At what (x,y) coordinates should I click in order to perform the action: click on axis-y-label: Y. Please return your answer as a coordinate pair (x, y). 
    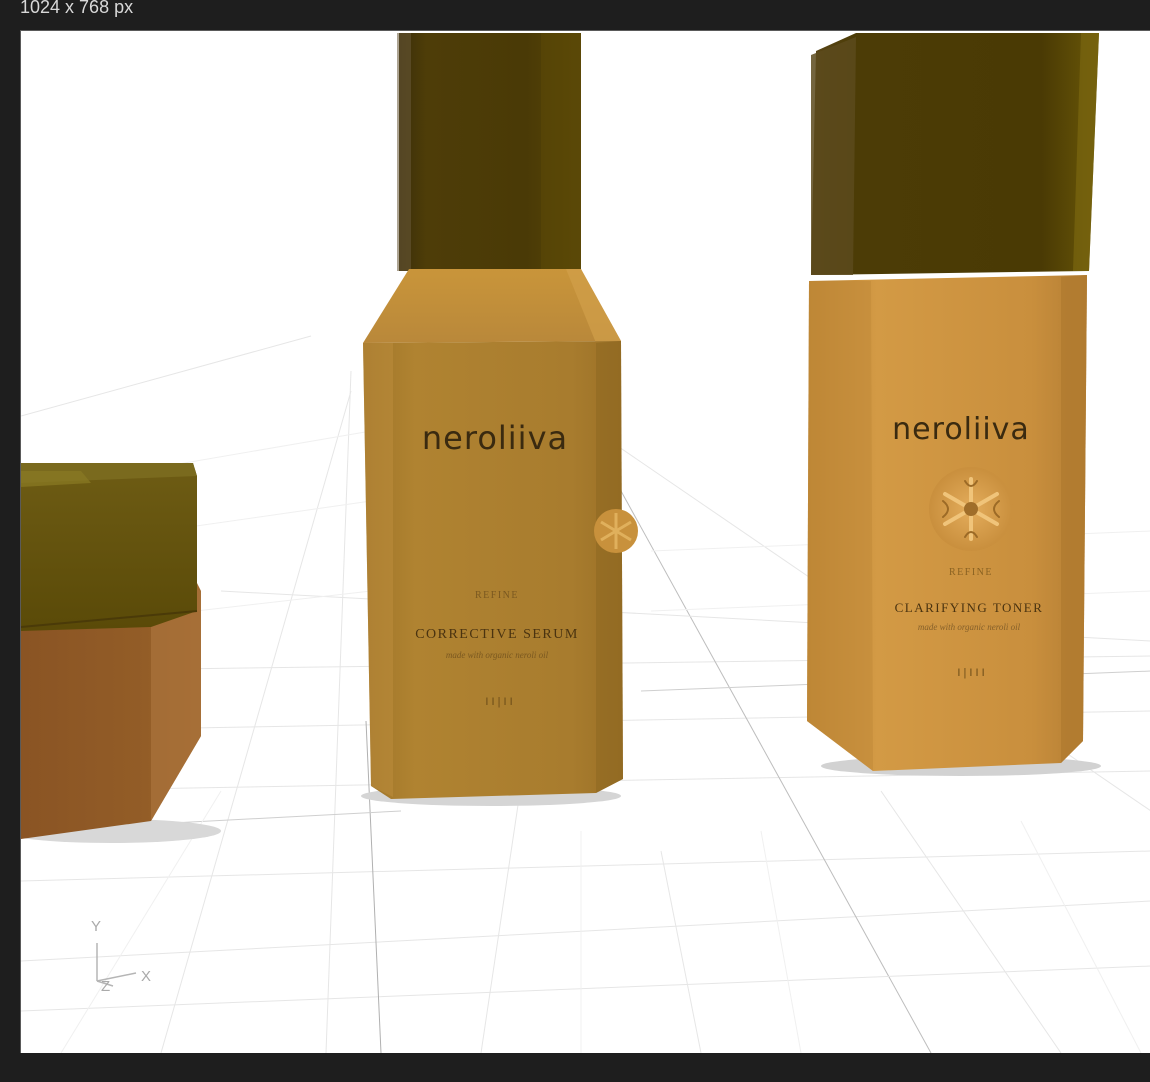
    Looking at the image, I should click on (96, 926).